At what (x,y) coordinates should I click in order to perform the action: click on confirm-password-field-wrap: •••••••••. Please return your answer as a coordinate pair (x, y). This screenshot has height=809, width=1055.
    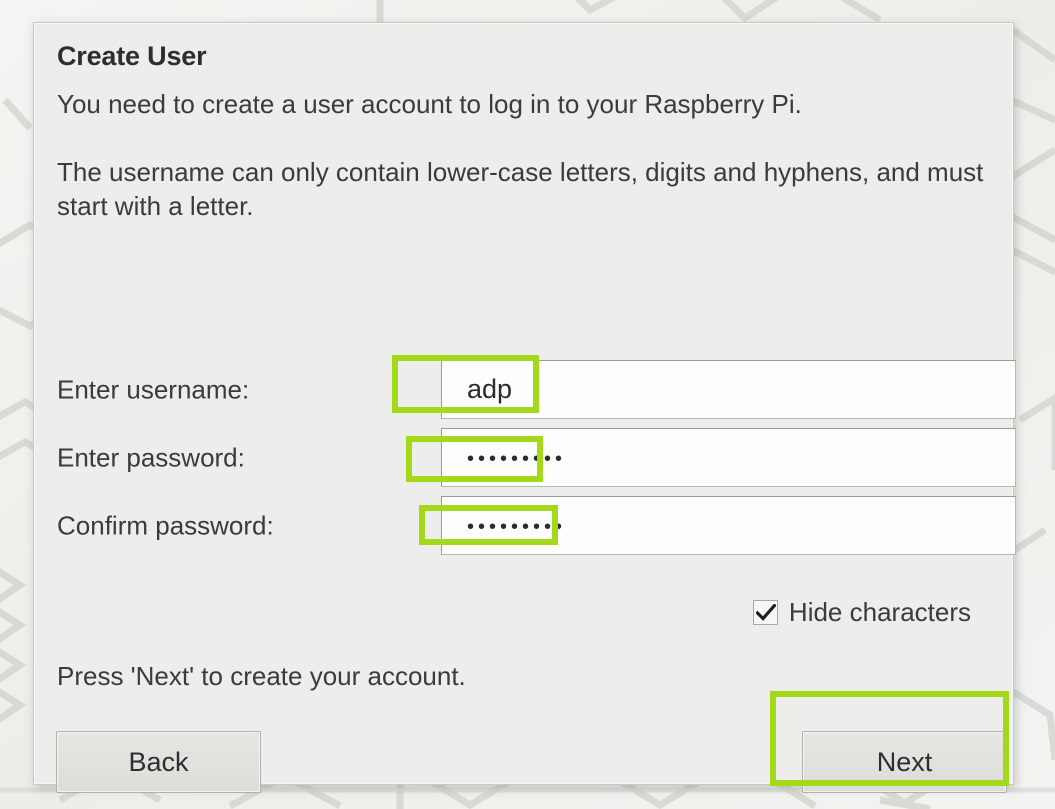
    Looking at the image, I should click on (728, 525).